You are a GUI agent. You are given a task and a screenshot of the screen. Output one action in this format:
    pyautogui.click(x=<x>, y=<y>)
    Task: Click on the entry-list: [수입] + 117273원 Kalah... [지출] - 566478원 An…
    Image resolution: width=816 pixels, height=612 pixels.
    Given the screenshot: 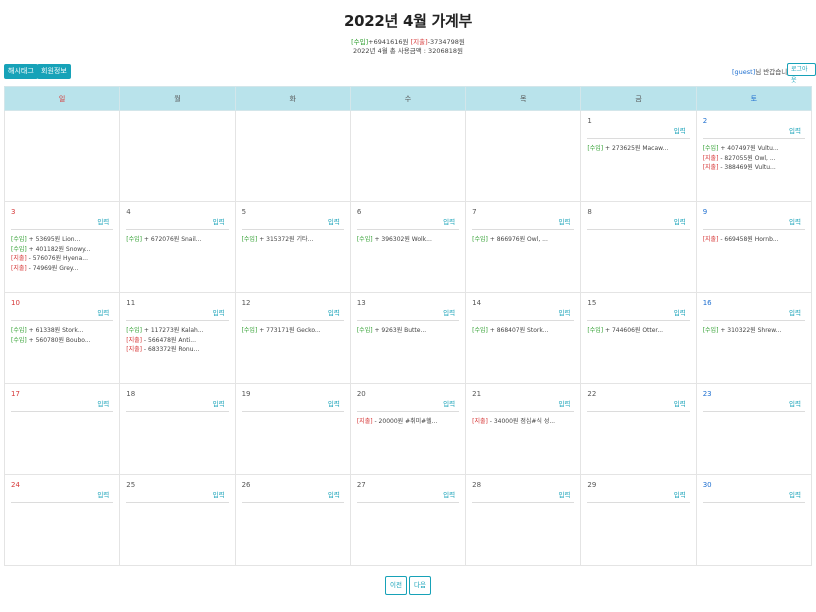 What is the action you would take?
    pyautogui.click(x=177, y=340)
    